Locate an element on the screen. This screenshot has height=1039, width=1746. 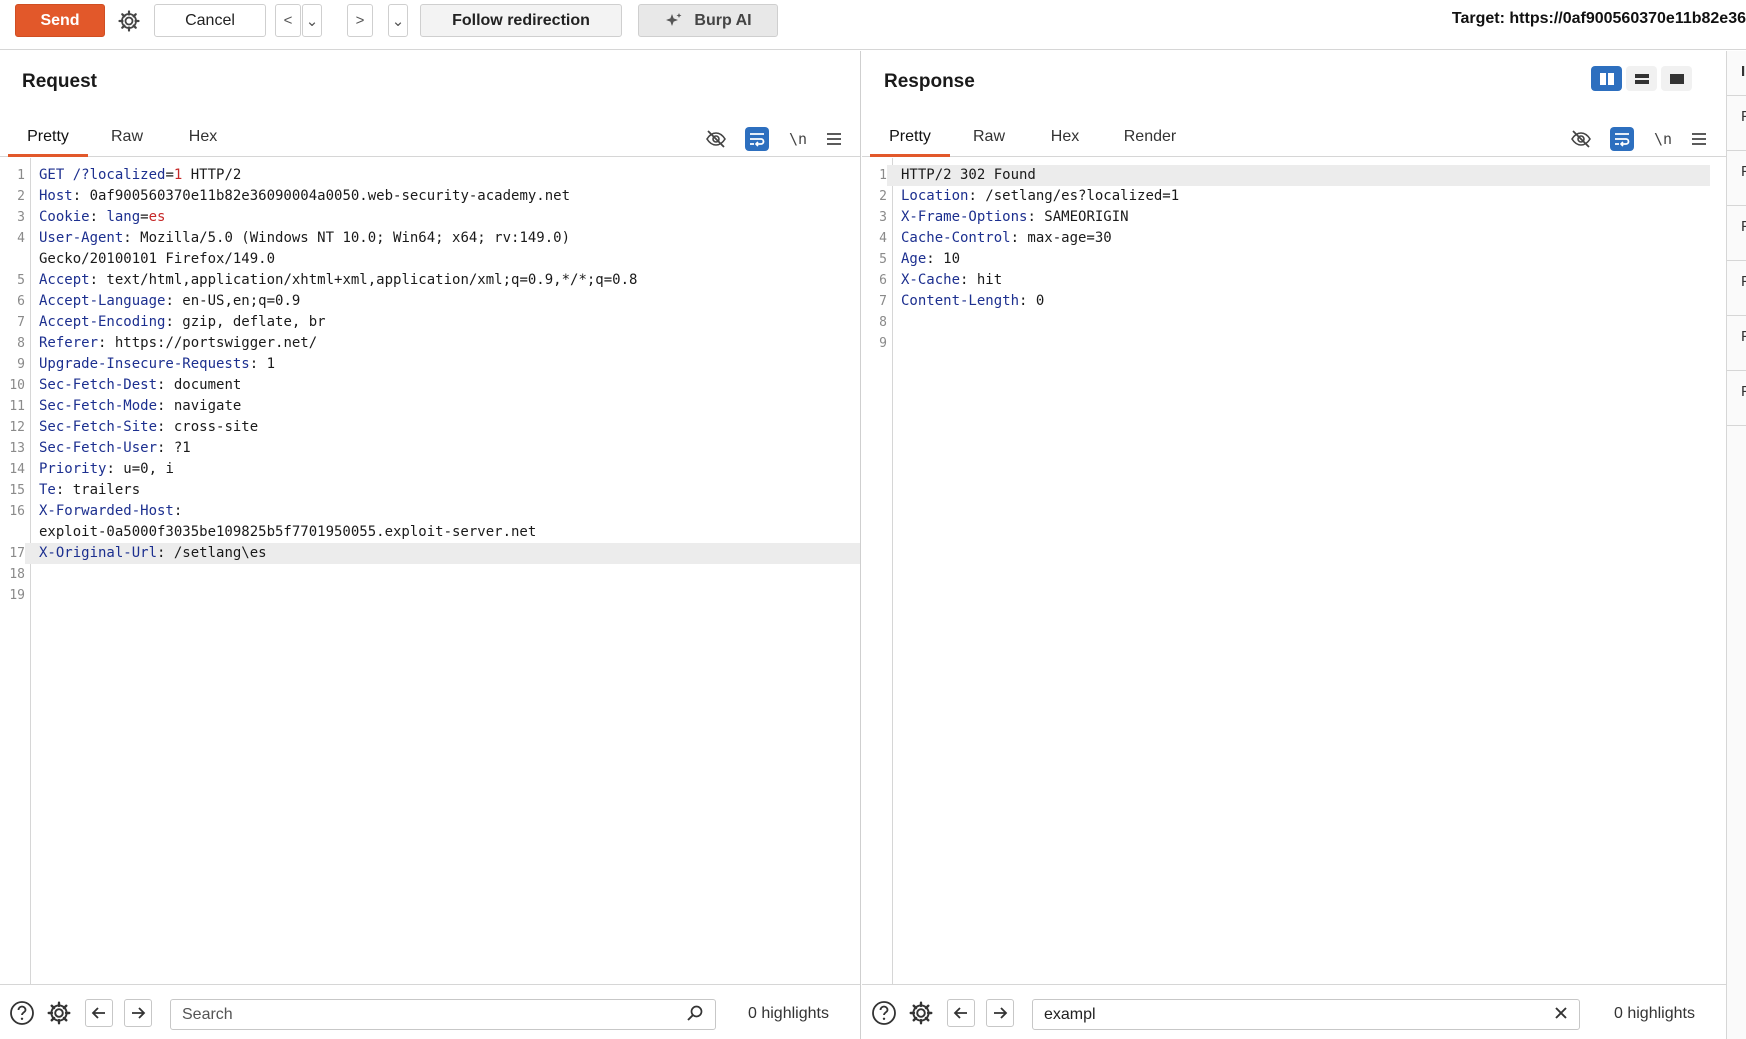
line-number: 10 is located at coordinates (17, 385).